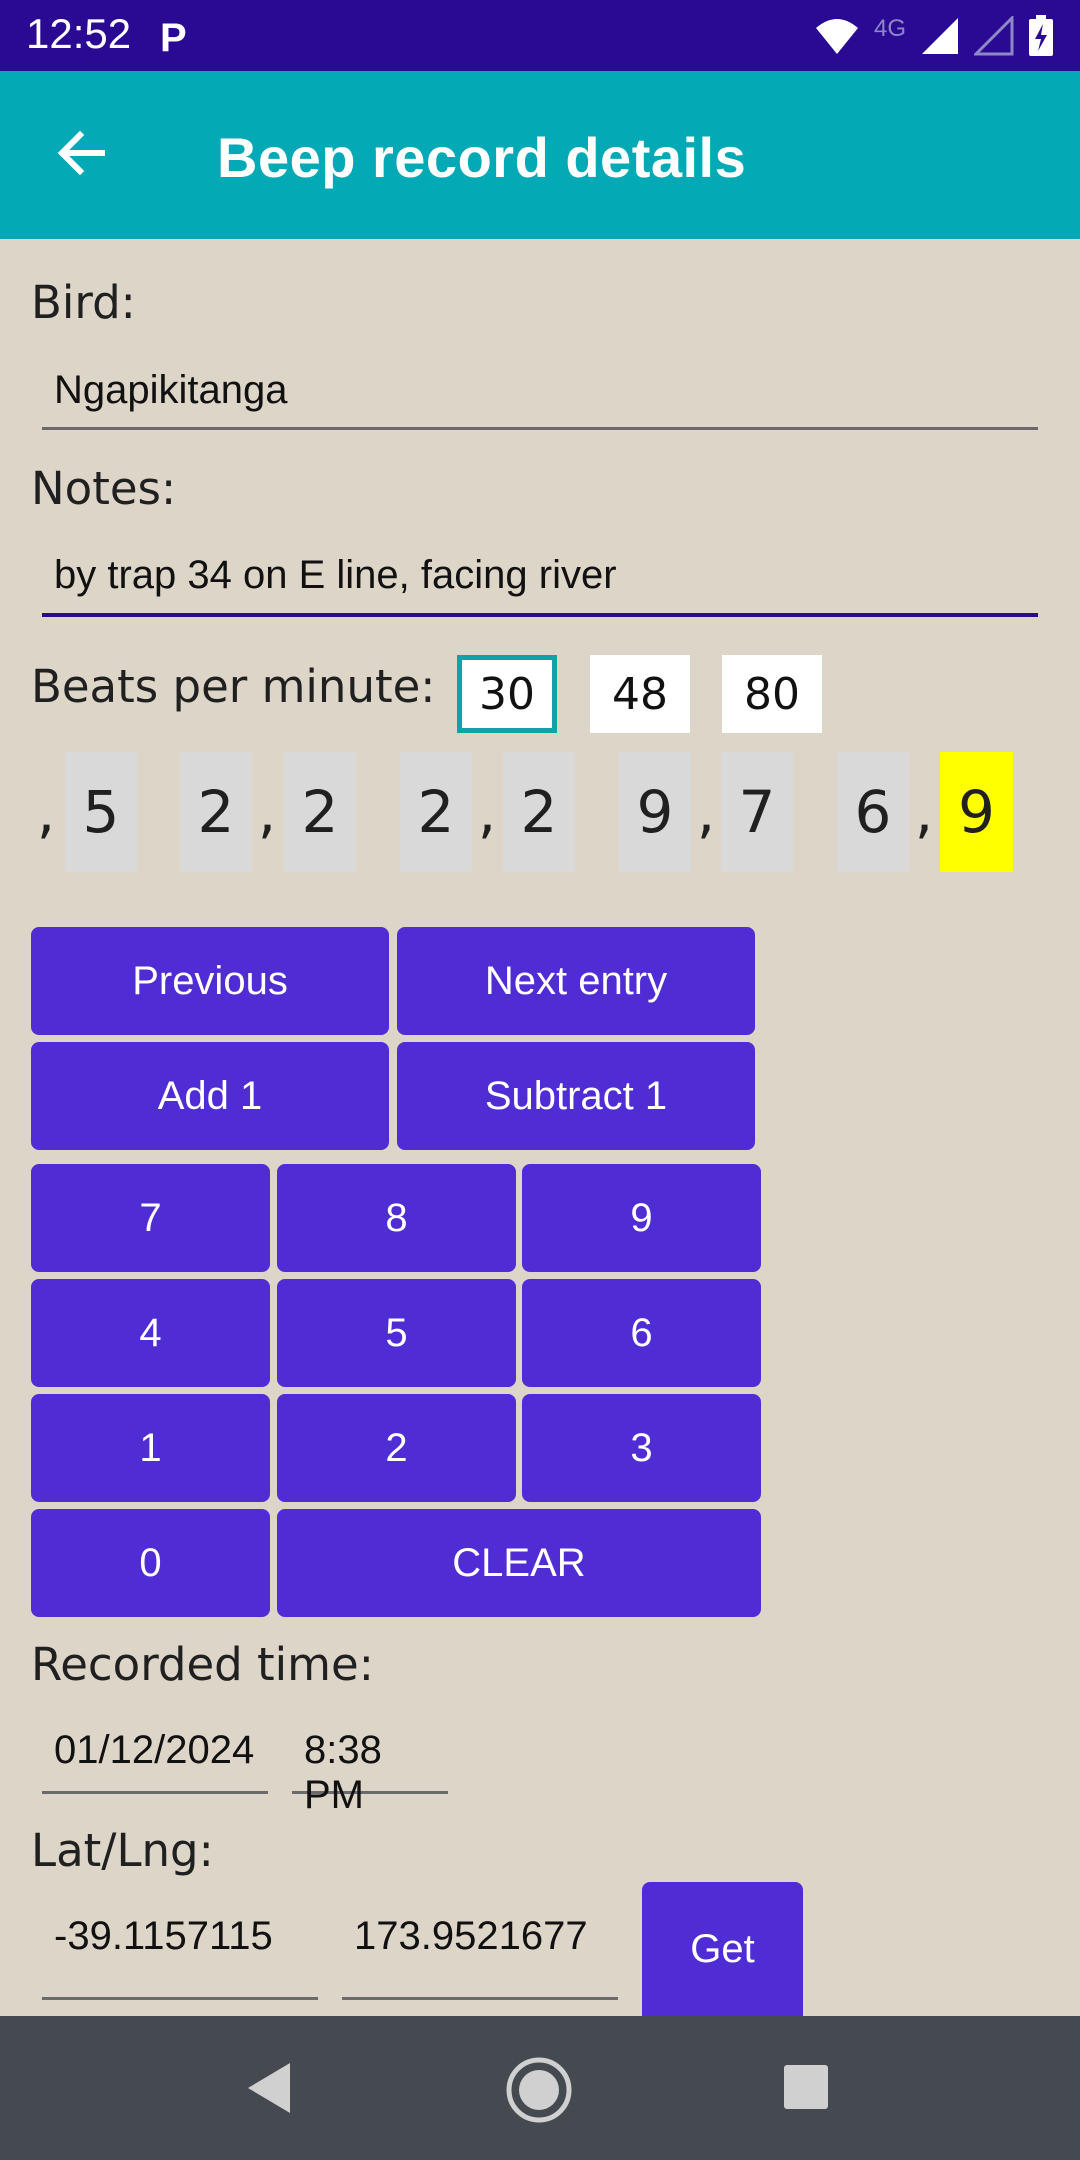 This screenshot has width=1080, height=2160. Describe the element at coordinates (576, 981) in the screenshot. I see `next-entry-button: Next entry` at that location.